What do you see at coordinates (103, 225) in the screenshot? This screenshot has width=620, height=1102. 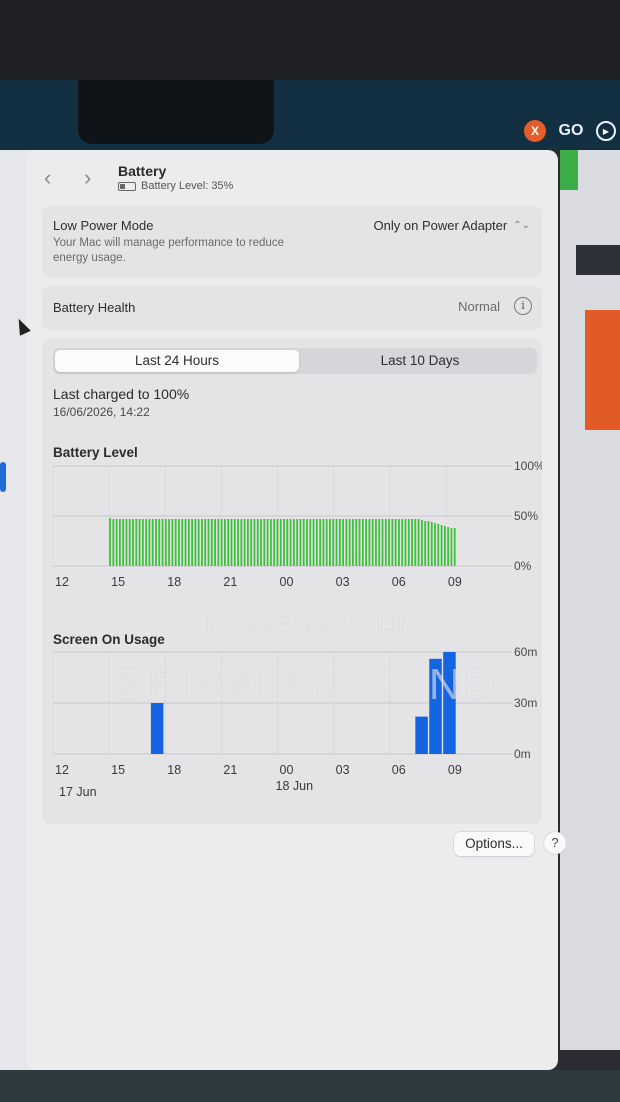 I see `low-power-mode-label: Low Power Mode` at bounding box center [103, 225].